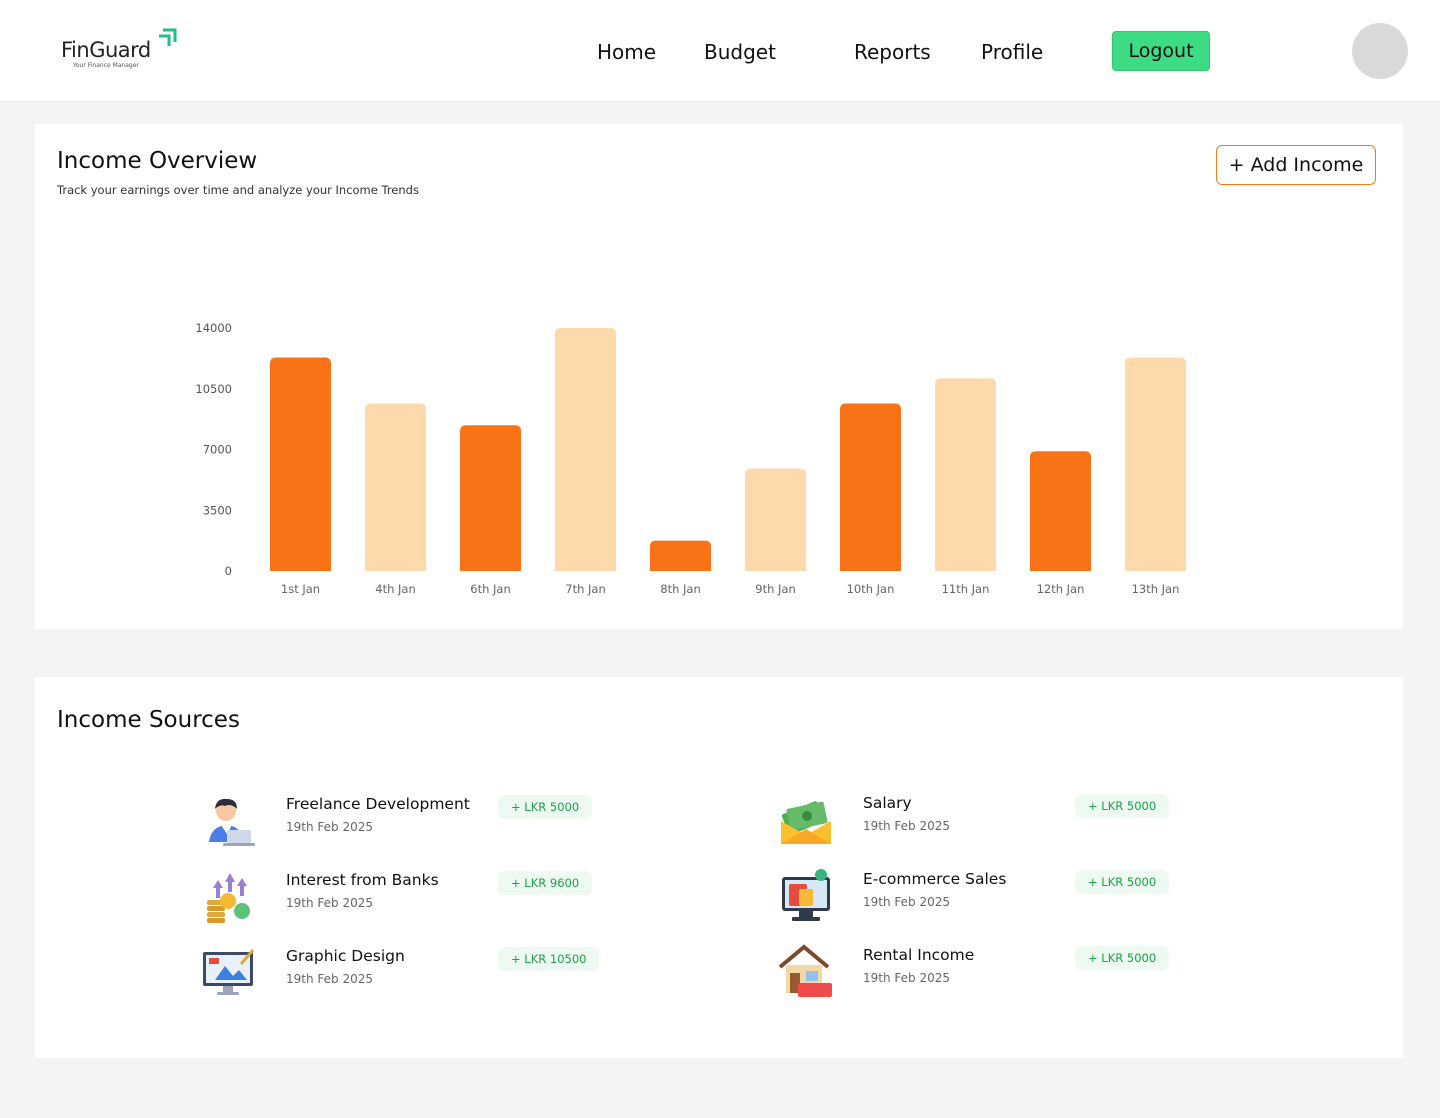 Image resolution: width=1440 pixels, height=1118 pixels. Describe the element at coordinates (1061, 589) in the screenshot. I see `x-axis-tick-label: 12th Jan` at that location.